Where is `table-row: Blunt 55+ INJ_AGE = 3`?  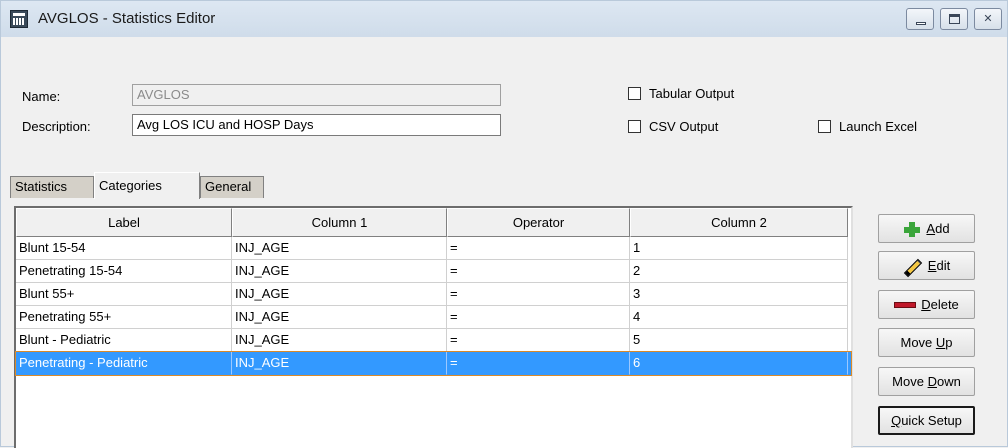 table-row: Blunt 55+ INJ_AGE = 3 is located at coordinates (433, 294).